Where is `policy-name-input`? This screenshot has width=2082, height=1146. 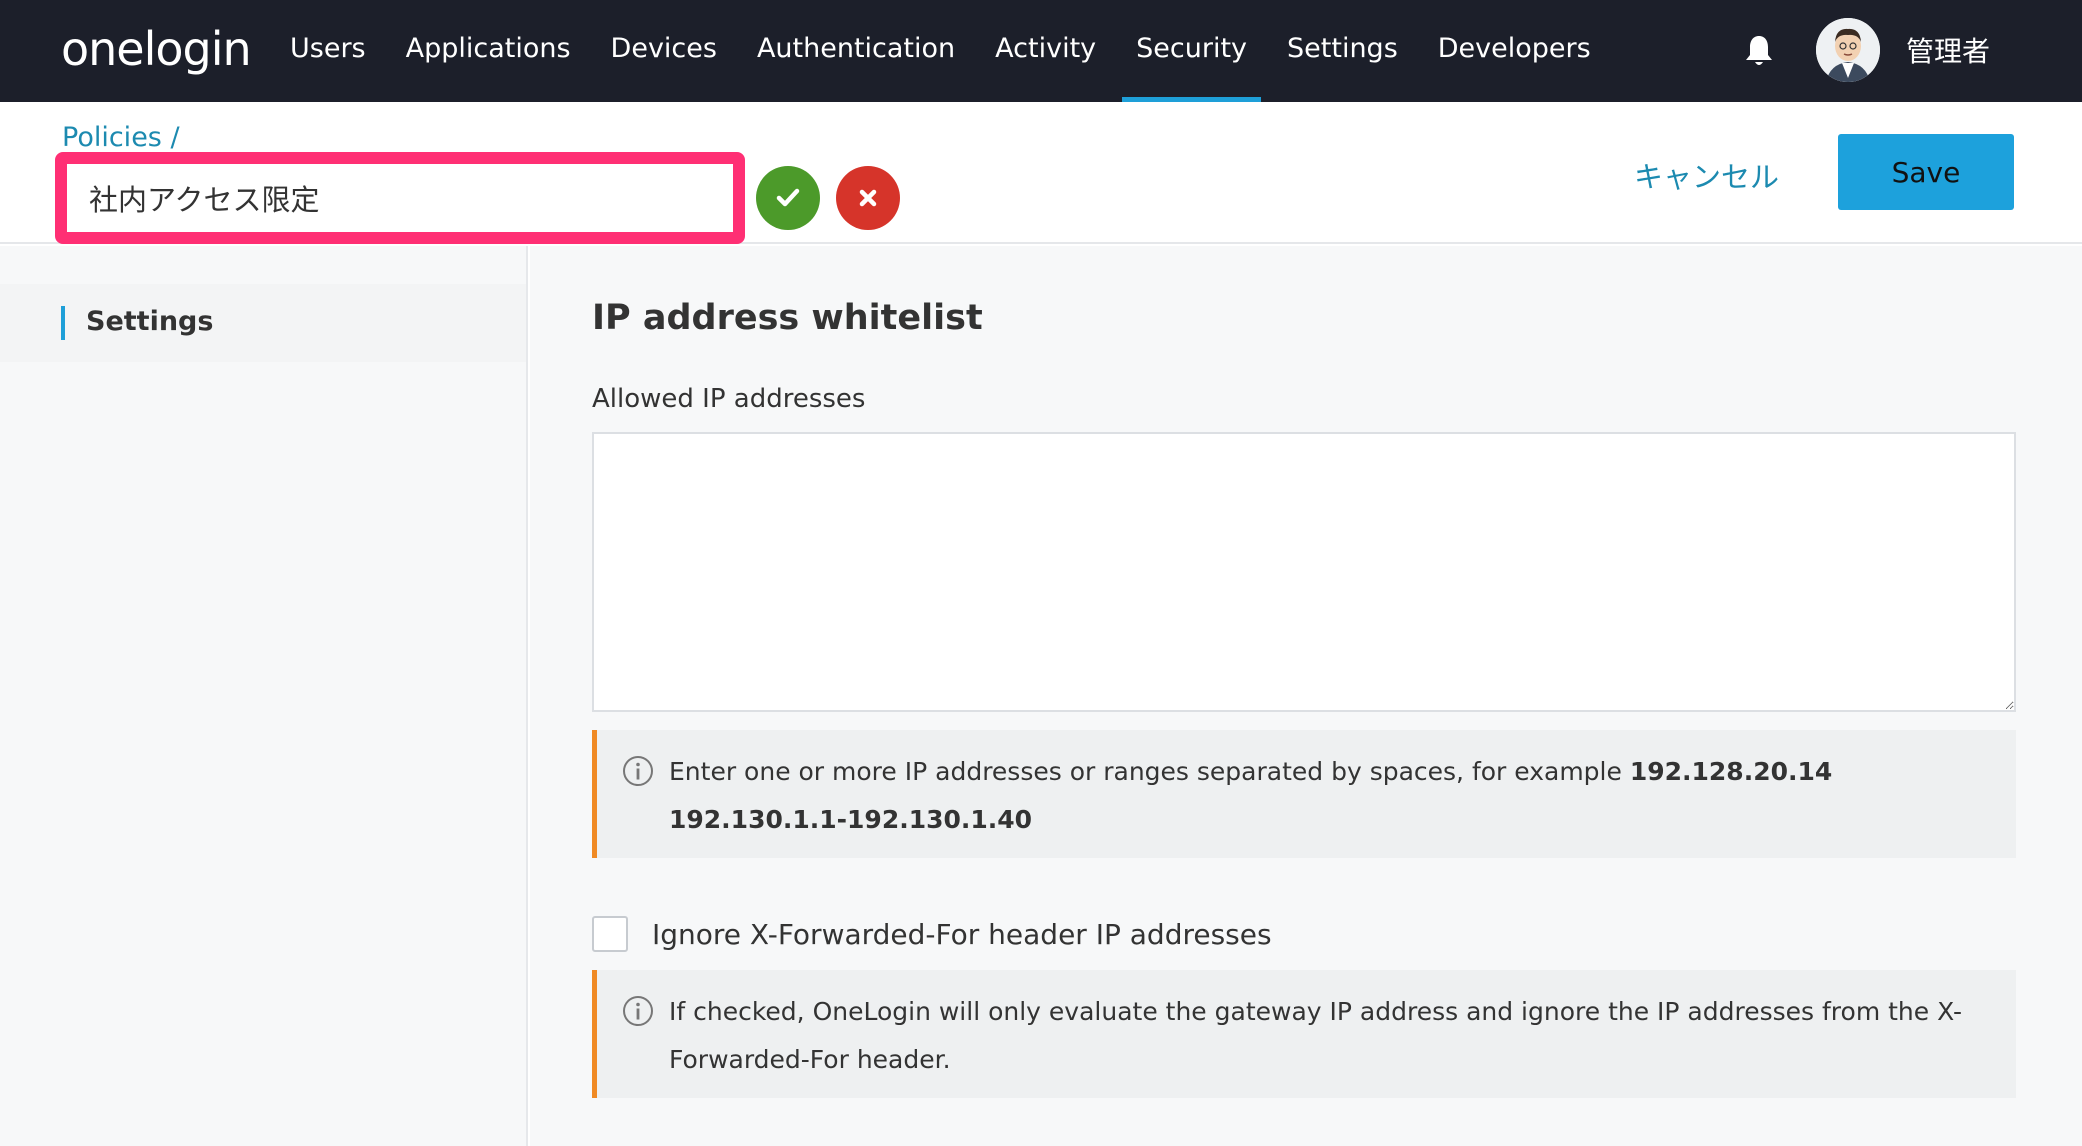 policy-name-input is located at coordinates (400, 198).